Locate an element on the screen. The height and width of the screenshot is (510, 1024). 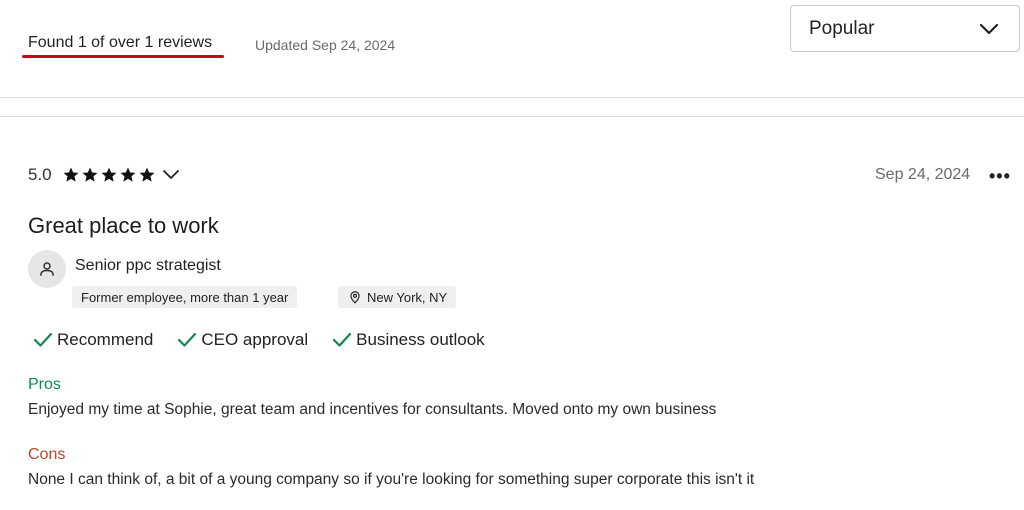
more-options-icon: ••• is located at coordinates (1000, 176).